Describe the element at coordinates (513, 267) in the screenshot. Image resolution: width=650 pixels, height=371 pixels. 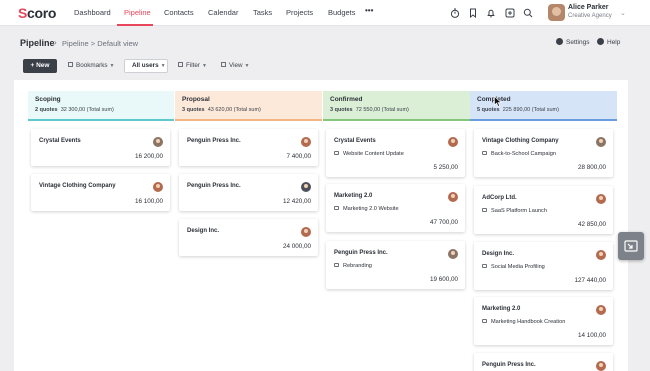
I see `card-project: Social Media Profiling` at that location.